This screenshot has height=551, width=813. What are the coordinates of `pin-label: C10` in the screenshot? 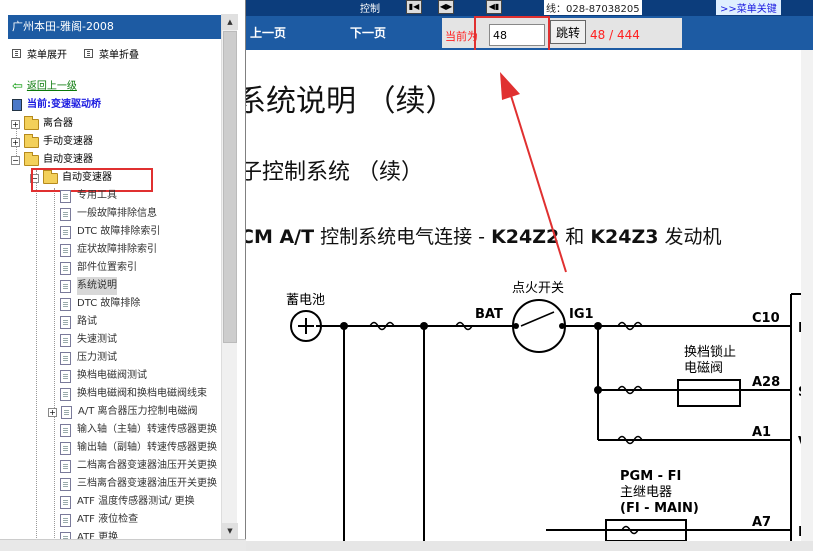 It's located at (766, 318).